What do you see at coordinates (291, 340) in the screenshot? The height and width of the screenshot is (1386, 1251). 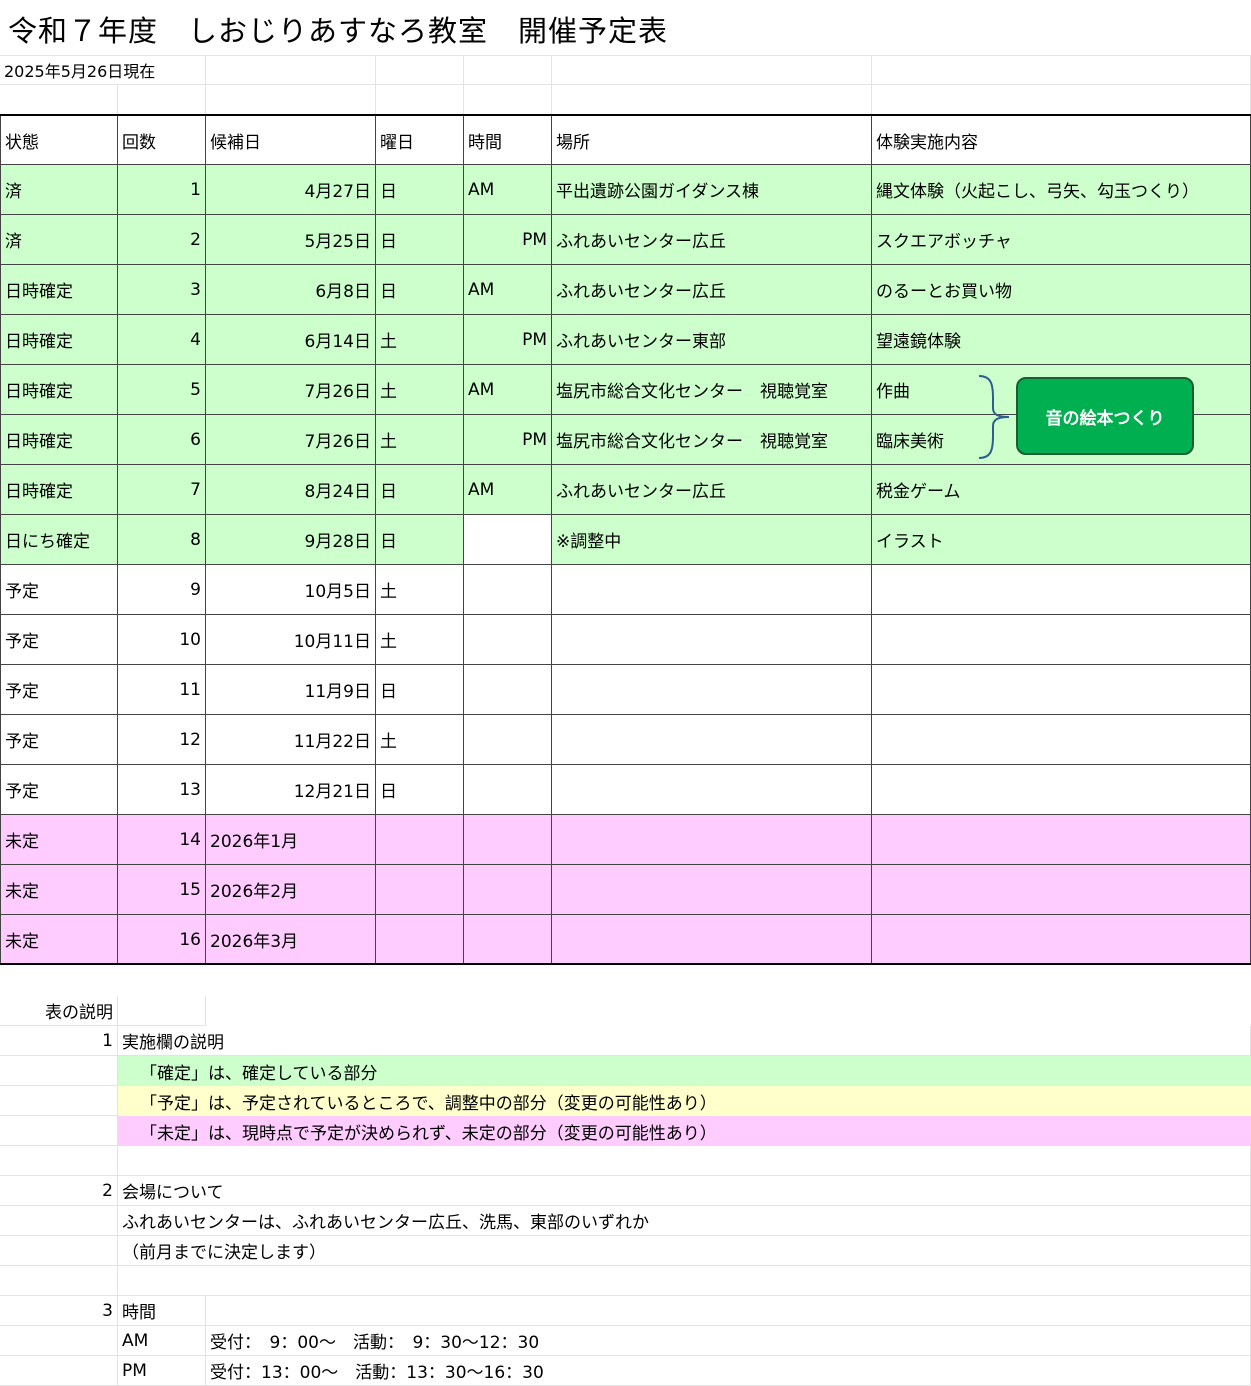 I see `cell-date: 6月14日` at bounding box center [291, 340].